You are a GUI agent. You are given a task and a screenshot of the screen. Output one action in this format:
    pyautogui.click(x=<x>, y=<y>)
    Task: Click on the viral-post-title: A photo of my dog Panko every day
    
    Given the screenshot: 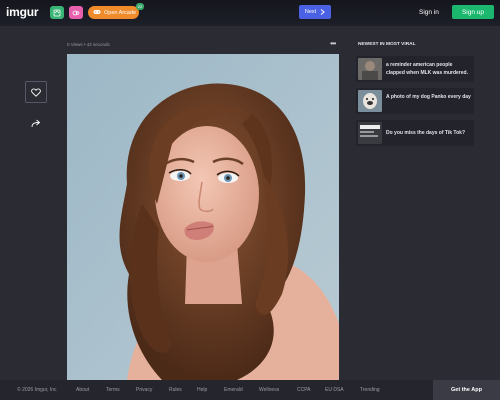 What is the action you would take?
    pyautogui.click(x=428, y=97)
    